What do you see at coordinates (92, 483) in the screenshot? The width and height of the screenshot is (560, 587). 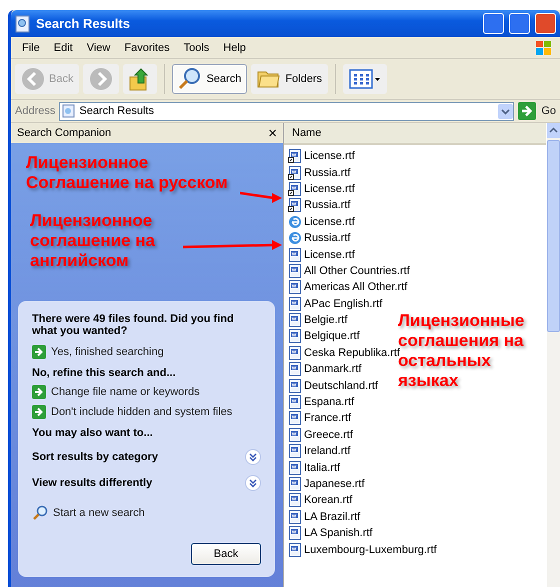 I see `section-heading: View results differently` at bounding box center [92, 483].